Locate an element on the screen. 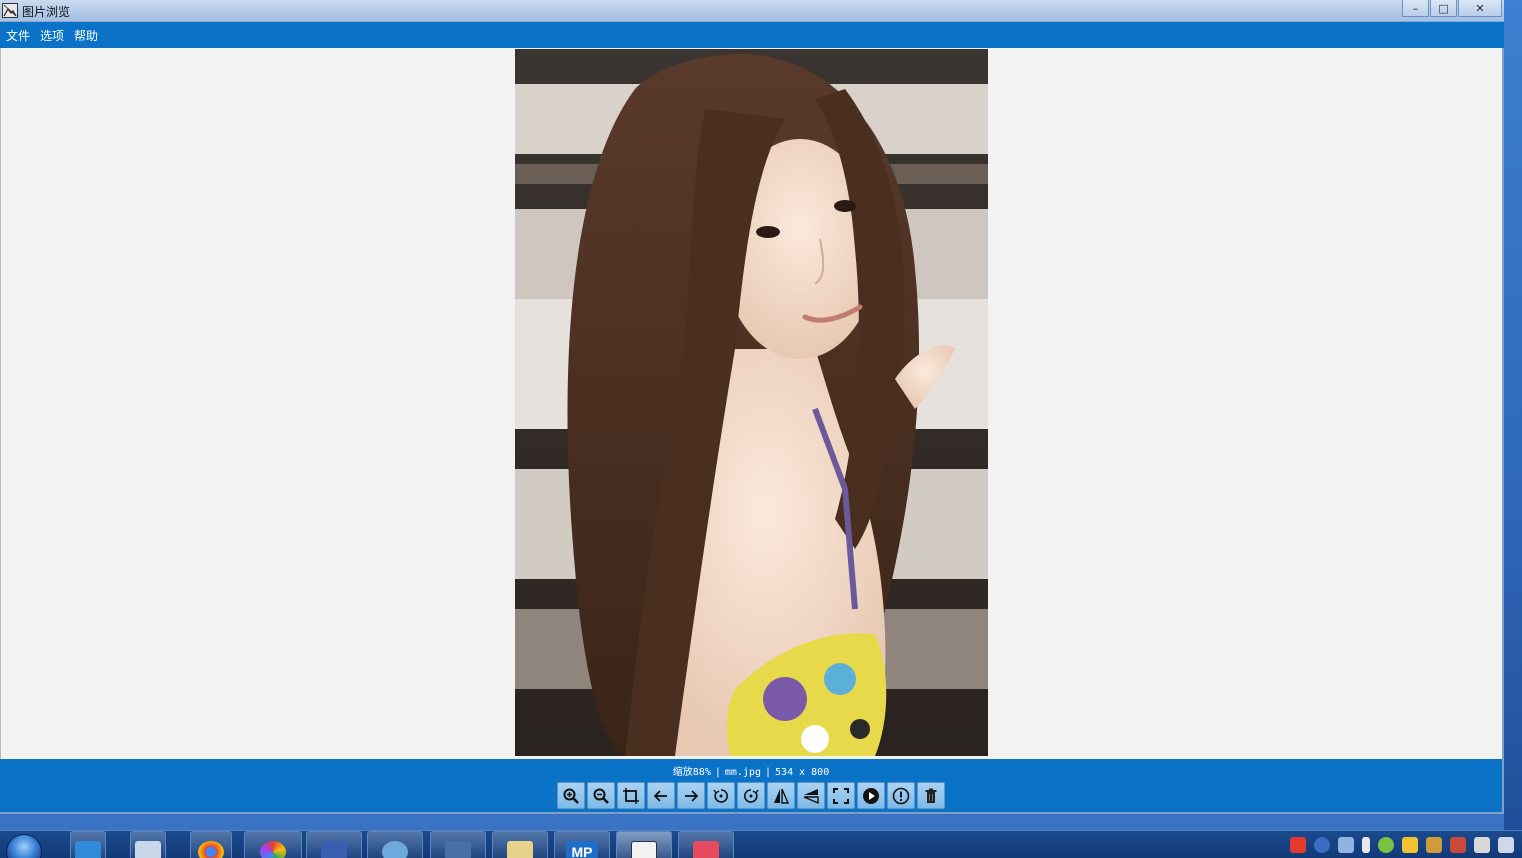 The width and height of the screenshot is (1522, 858). title-bar: 图片浏览 – □ ✕ is located at coordinates (752, 11).